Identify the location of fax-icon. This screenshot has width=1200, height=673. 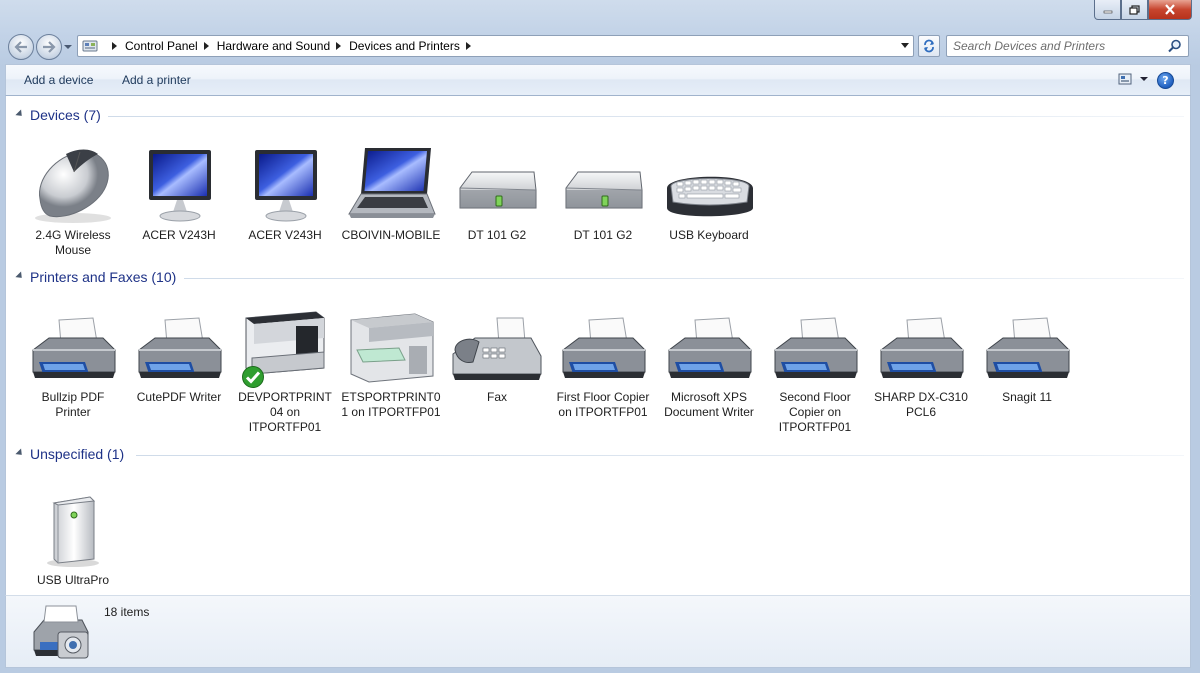
(497, 343).